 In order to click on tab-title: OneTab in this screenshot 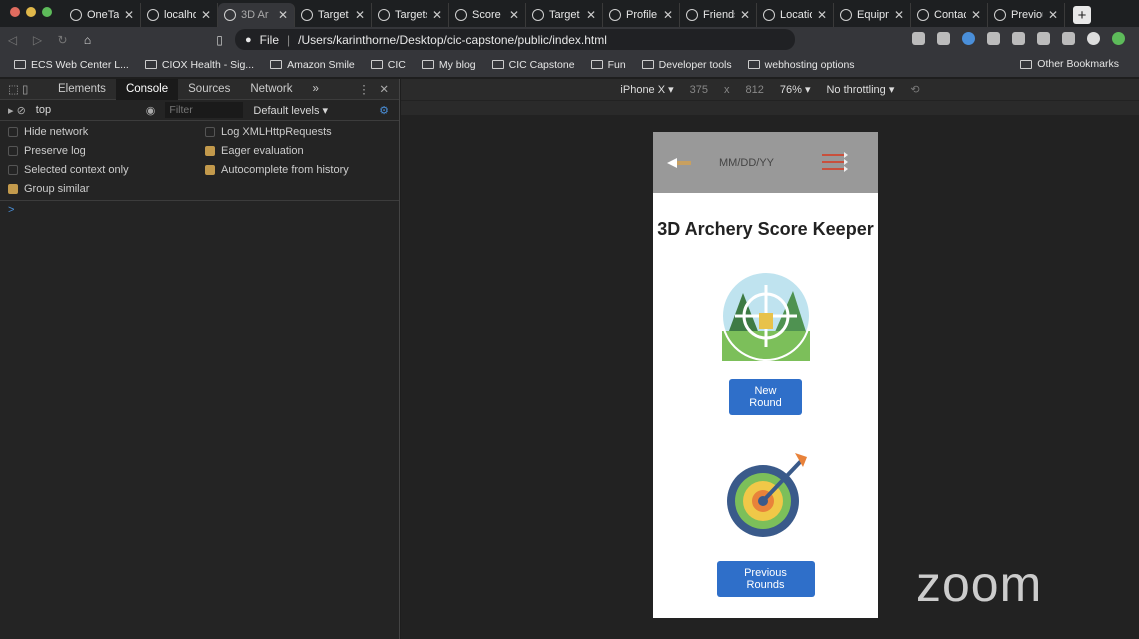, I will do `click(103, 15)`.